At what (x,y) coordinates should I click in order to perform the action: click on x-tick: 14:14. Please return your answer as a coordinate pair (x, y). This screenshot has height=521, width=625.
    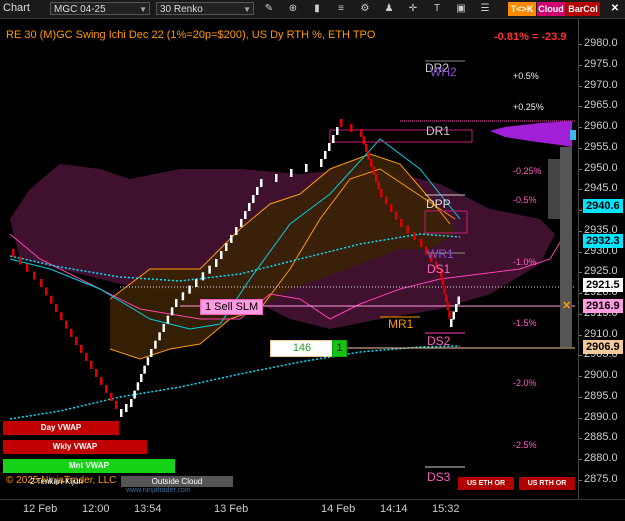
    Looking at the image, I should click on (394, 509).